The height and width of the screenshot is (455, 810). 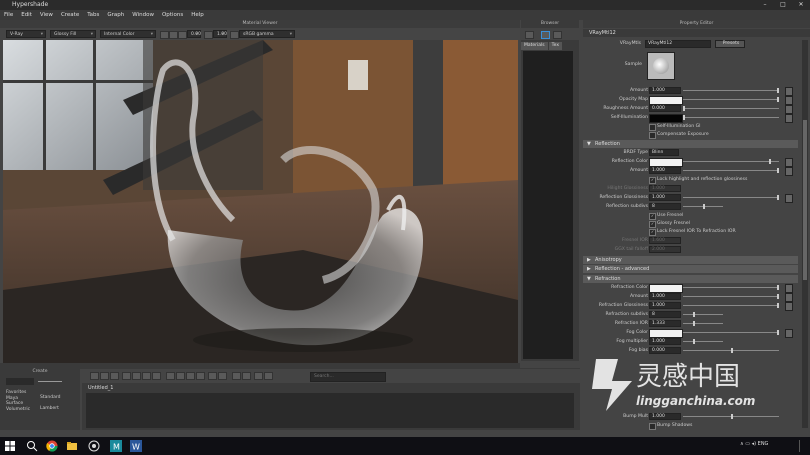 I want to click on clear-graph-icon, so click(x=126, y=376).